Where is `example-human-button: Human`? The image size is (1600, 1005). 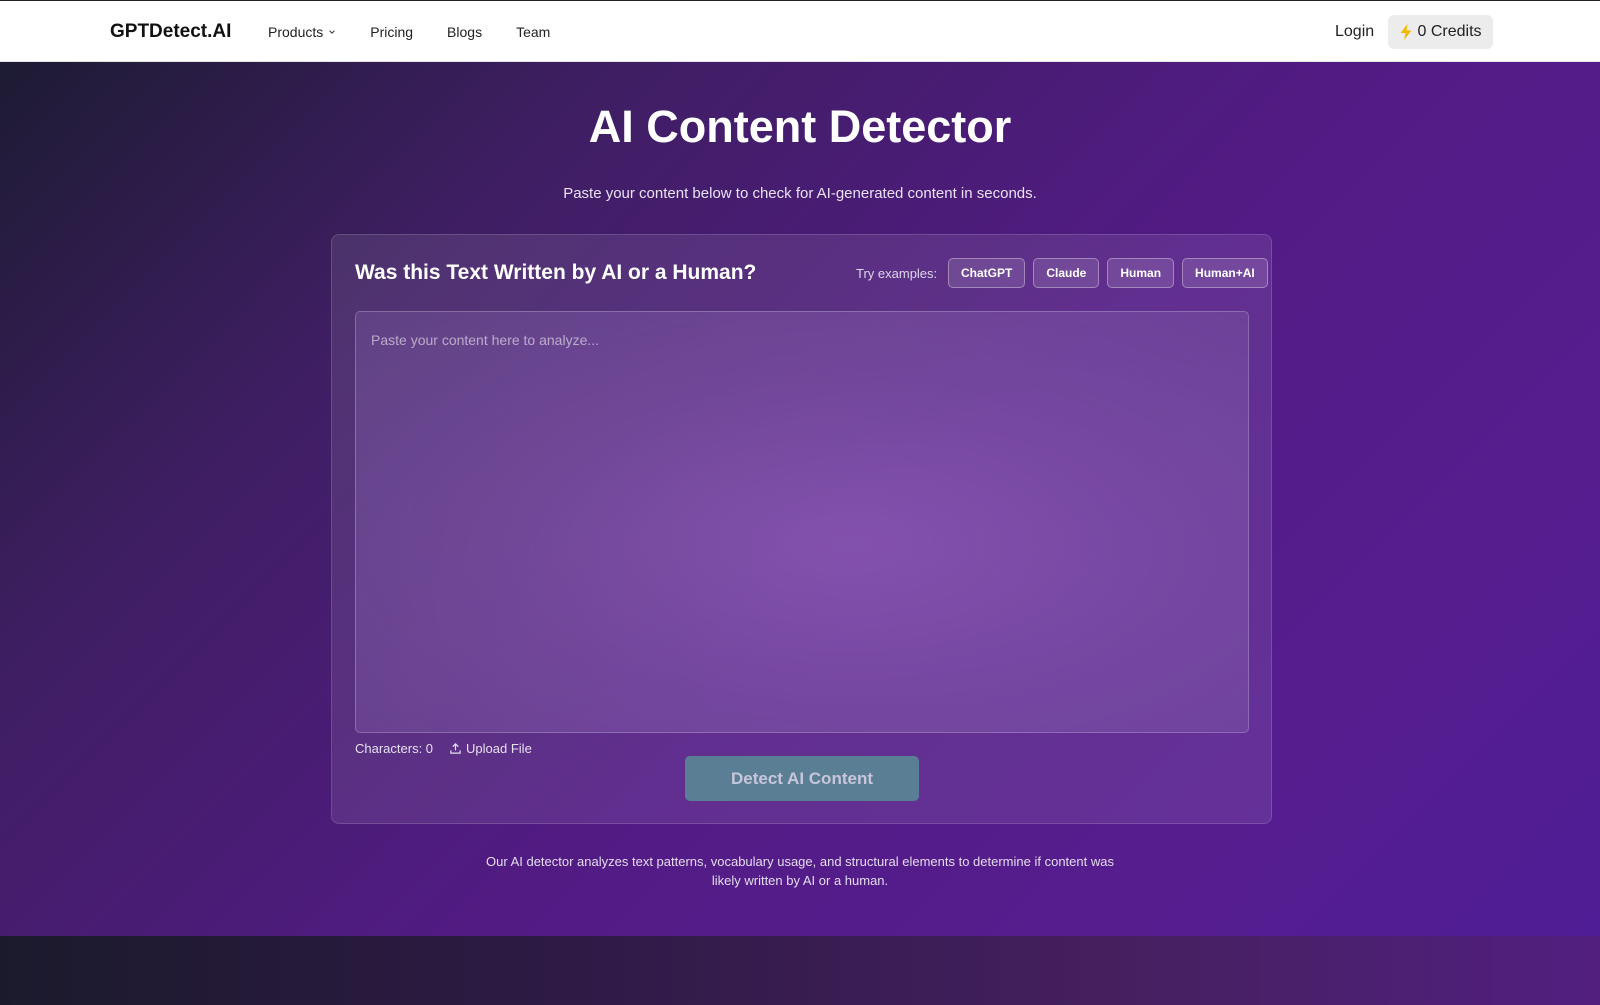
example-human-button: Human is located at coordinates (1141, 273).